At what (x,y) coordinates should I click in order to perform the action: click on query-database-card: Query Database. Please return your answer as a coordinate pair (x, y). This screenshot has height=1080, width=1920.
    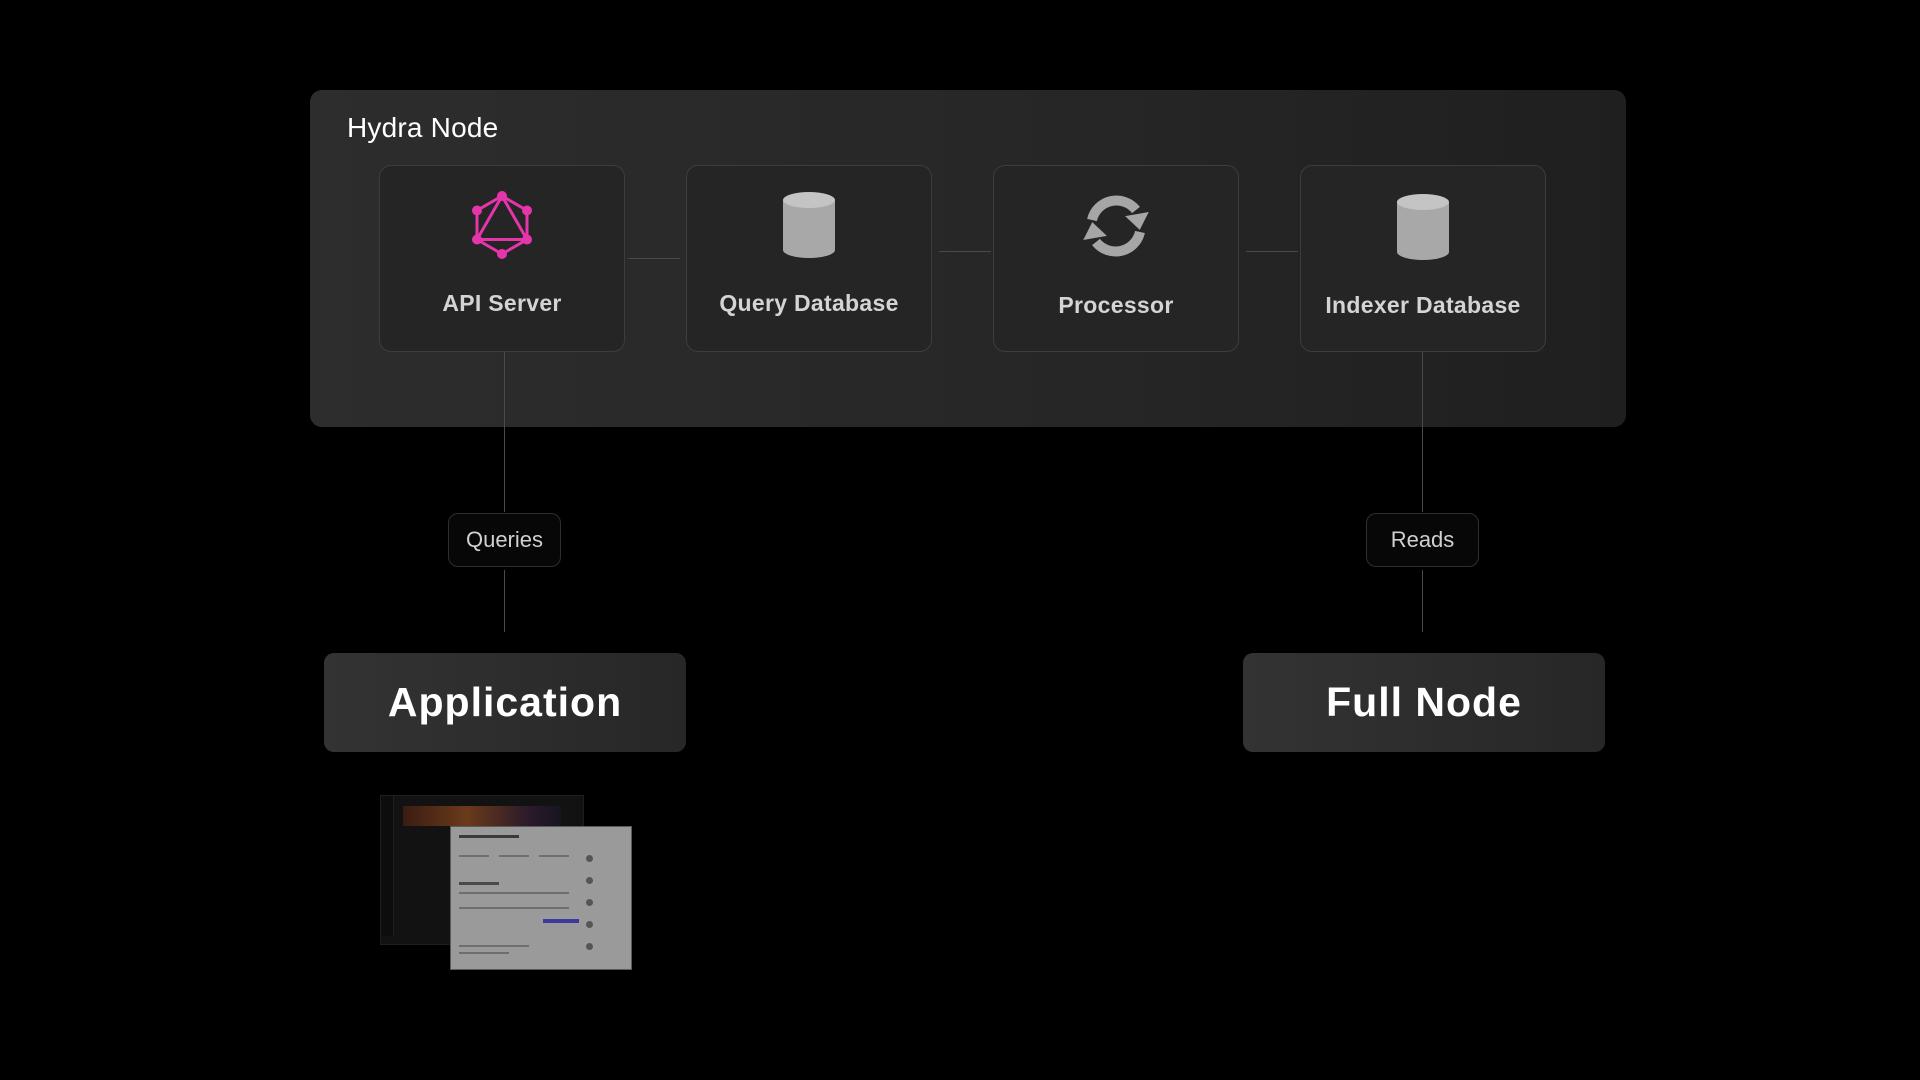
    Looking at the image, I should click on (809, 258).